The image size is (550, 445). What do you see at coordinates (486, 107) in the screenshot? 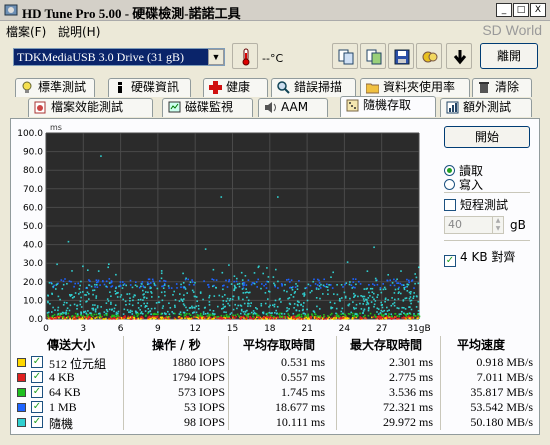
I see `tab-extra-tests: 額外測試` at bounding box center [486, 107].